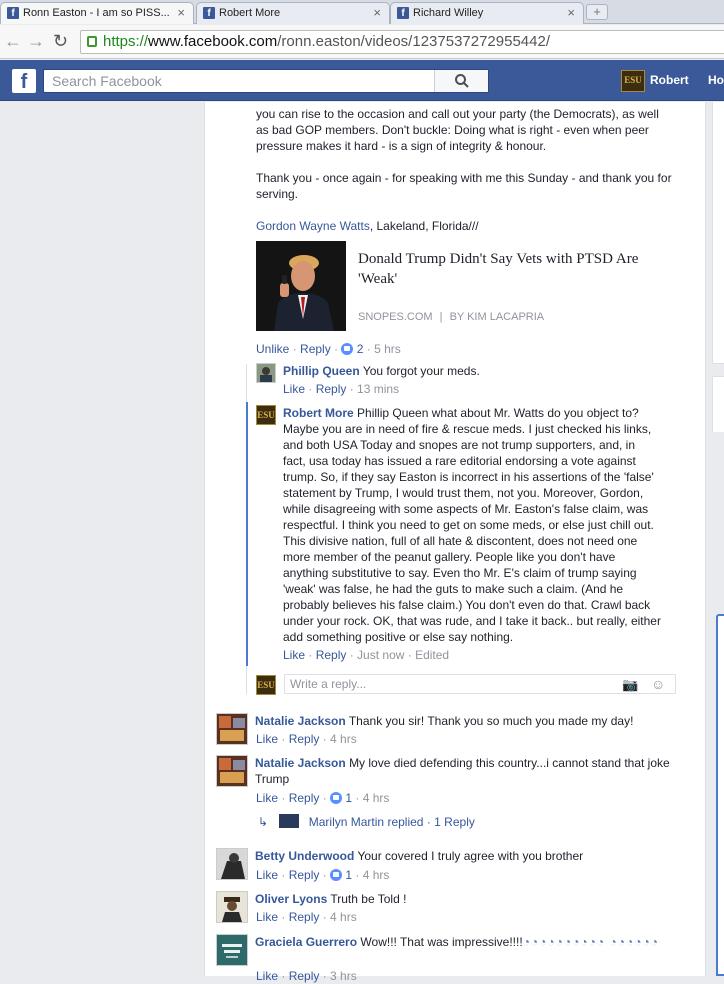 This screenshot has width=724, height=984. Describe the element at coordinates (669, 80) in the screenshot. I see `profile-name-link: Robert` at that location.